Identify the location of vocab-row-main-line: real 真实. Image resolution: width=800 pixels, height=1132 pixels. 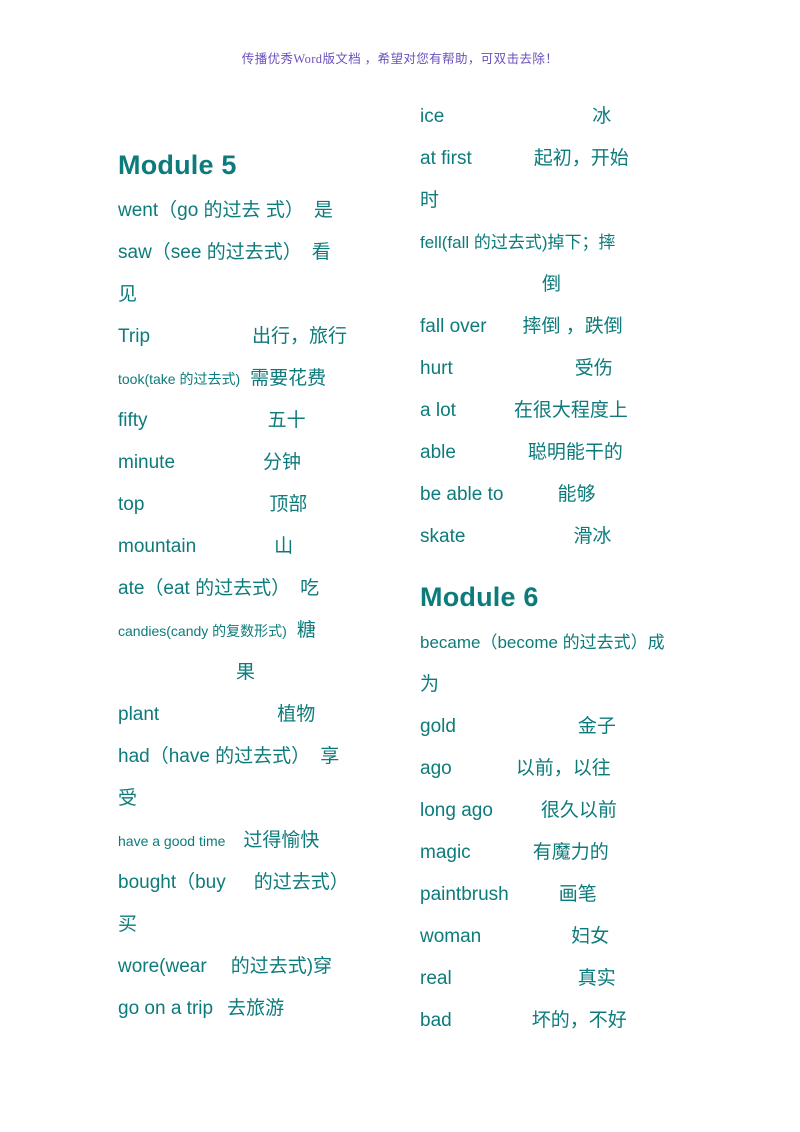
(601, 979).